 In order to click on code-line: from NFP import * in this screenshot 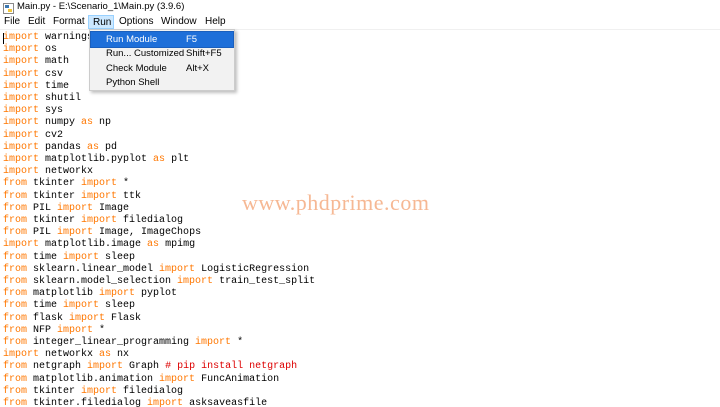, I will do `click(54, 331)`.